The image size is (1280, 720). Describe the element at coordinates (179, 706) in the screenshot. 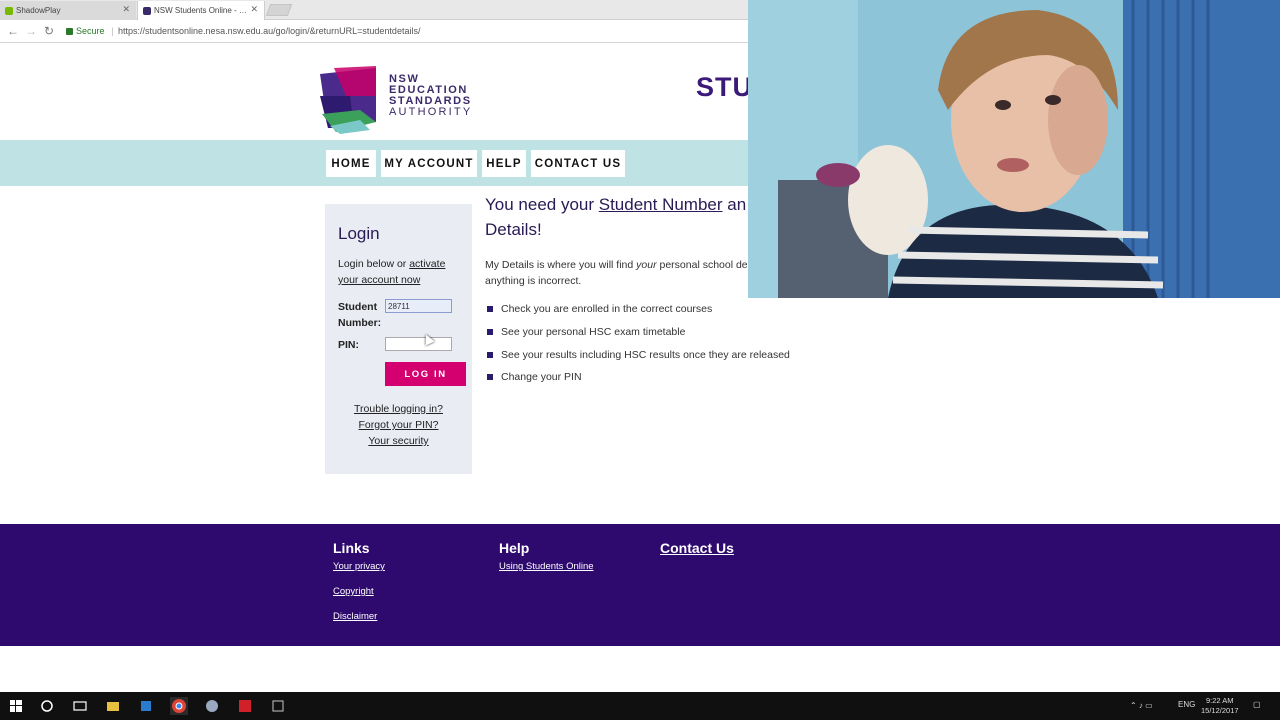

I see `chrome-icon` at that location.